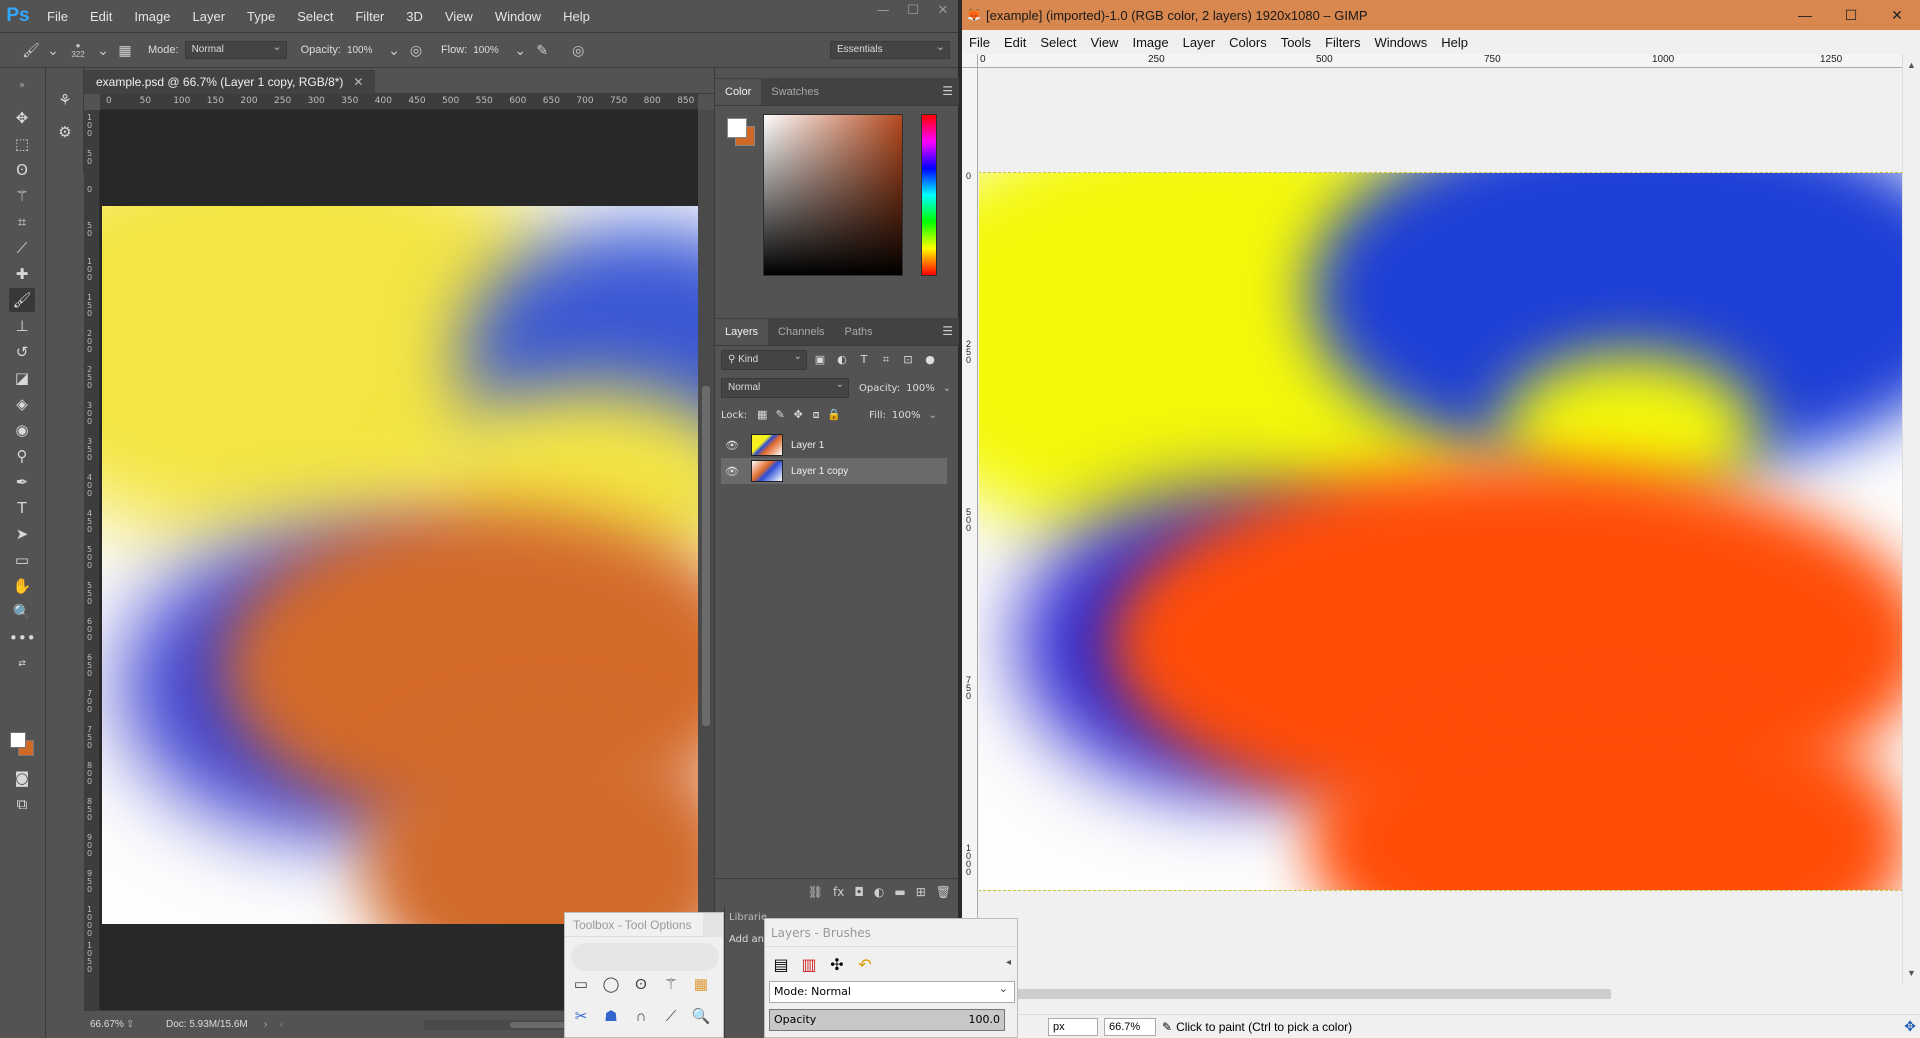 This screenshot has height=1038, width=1920. I want to click on layers-tab-icon: ▤, so click(781, 965).